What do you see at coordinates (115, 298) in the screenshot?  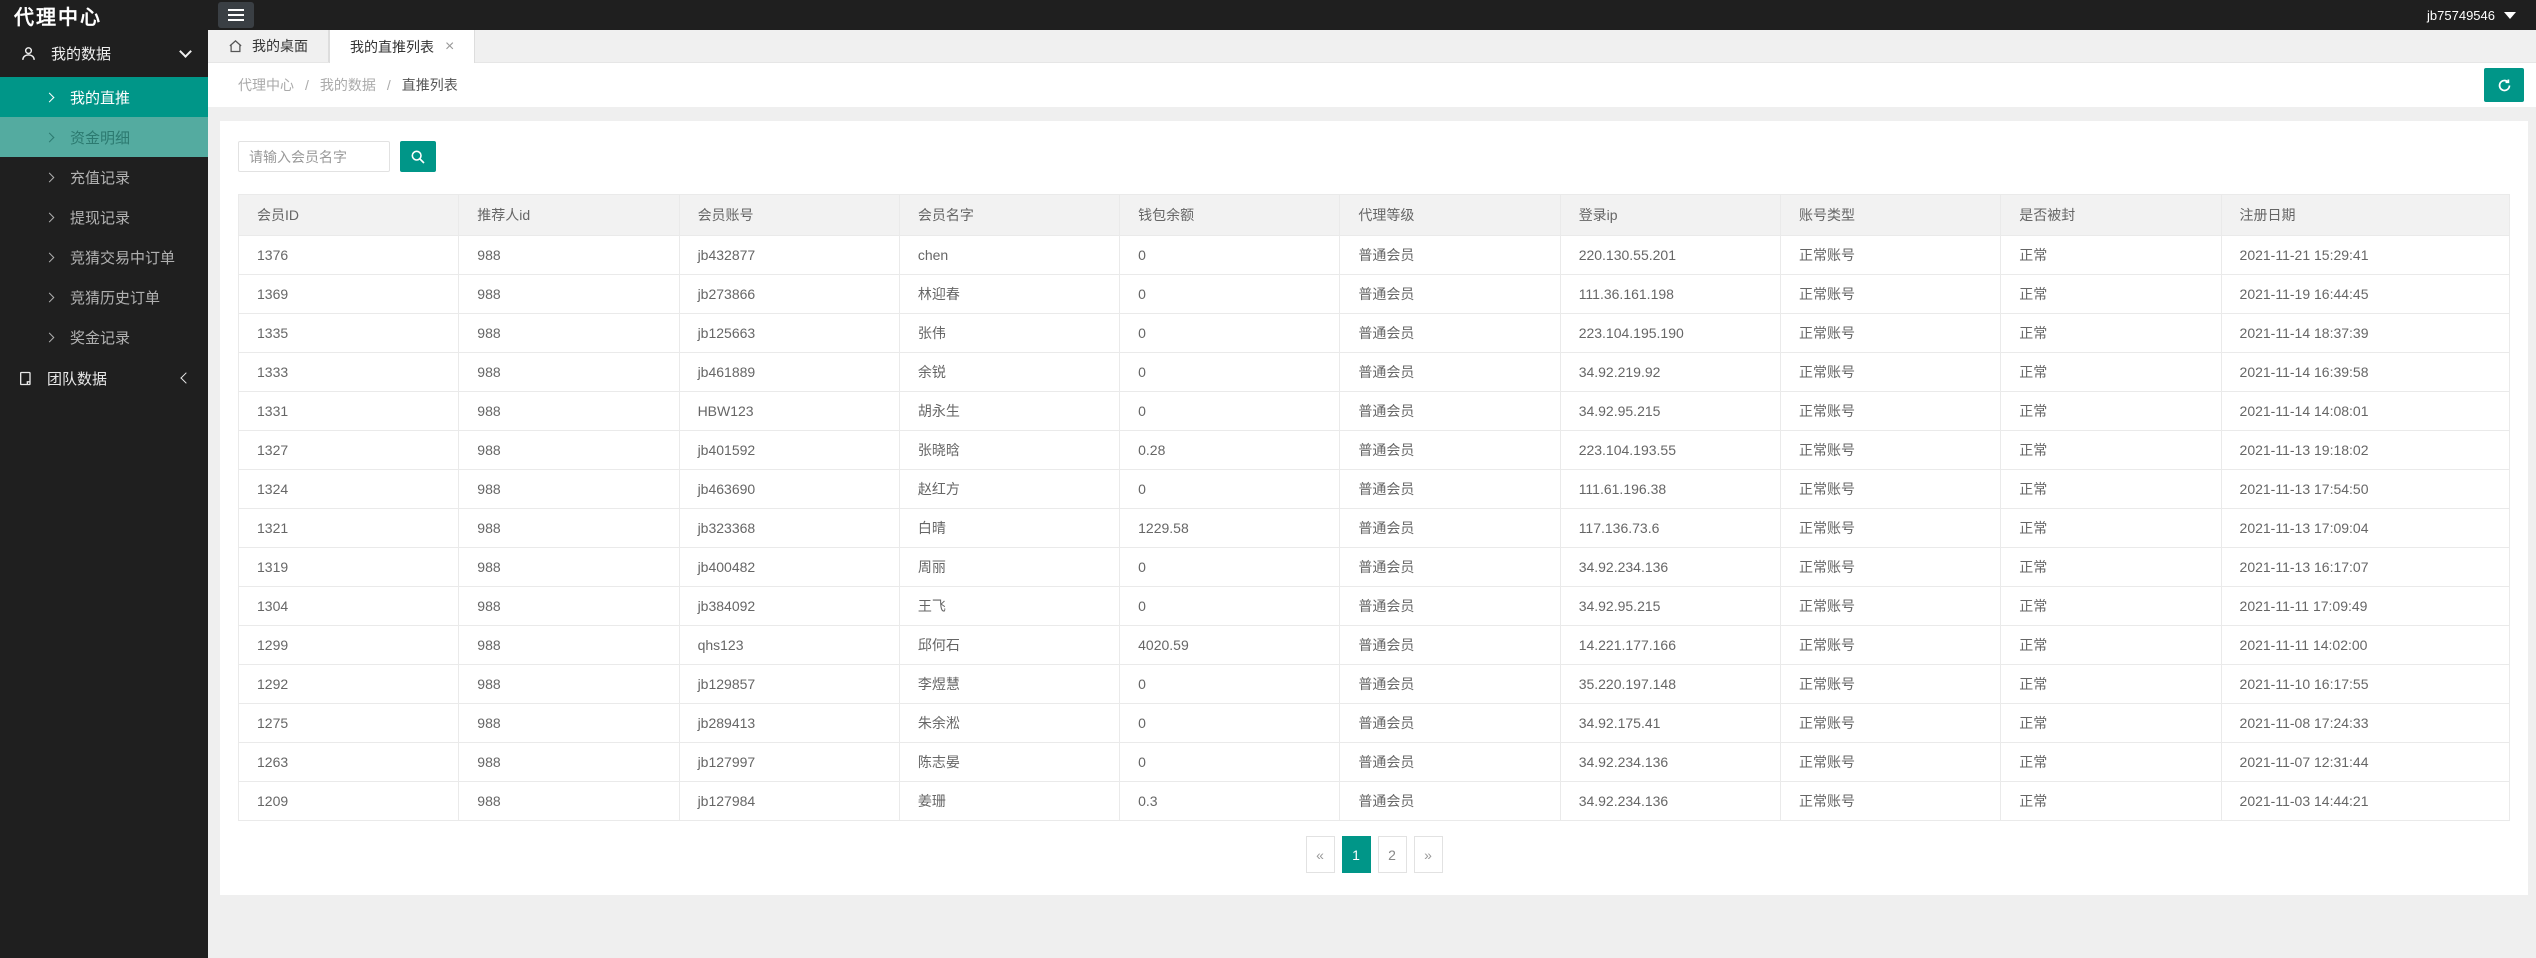 I see `sidebar-item-label: 竞猜历史订单` at bounding box center [115, 298].